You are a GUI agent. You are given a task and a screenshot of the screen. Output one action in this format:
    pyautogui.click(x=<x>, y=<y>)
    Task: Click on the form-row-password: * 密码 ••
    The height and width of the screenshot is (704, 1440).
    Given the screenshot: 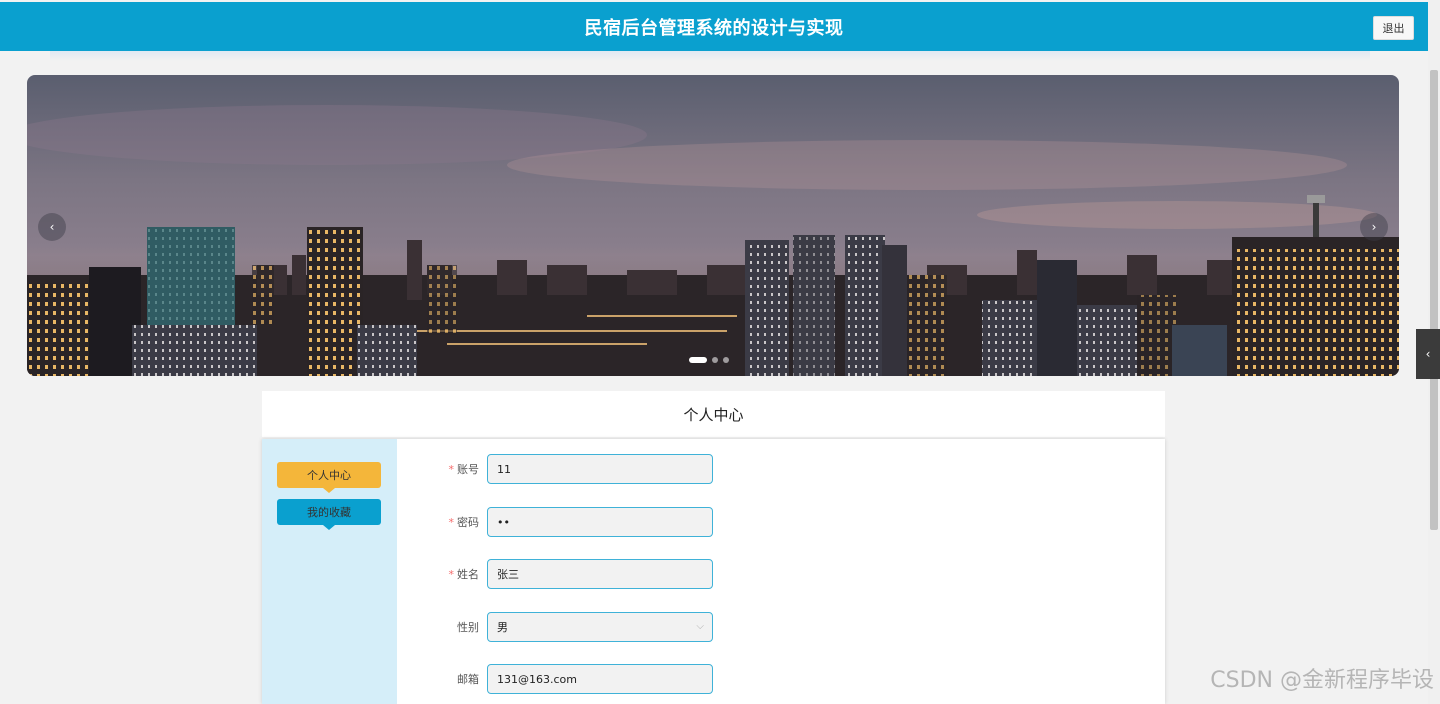 What is the action you would take?
    pyautogui.click(x=597, y=522)
    